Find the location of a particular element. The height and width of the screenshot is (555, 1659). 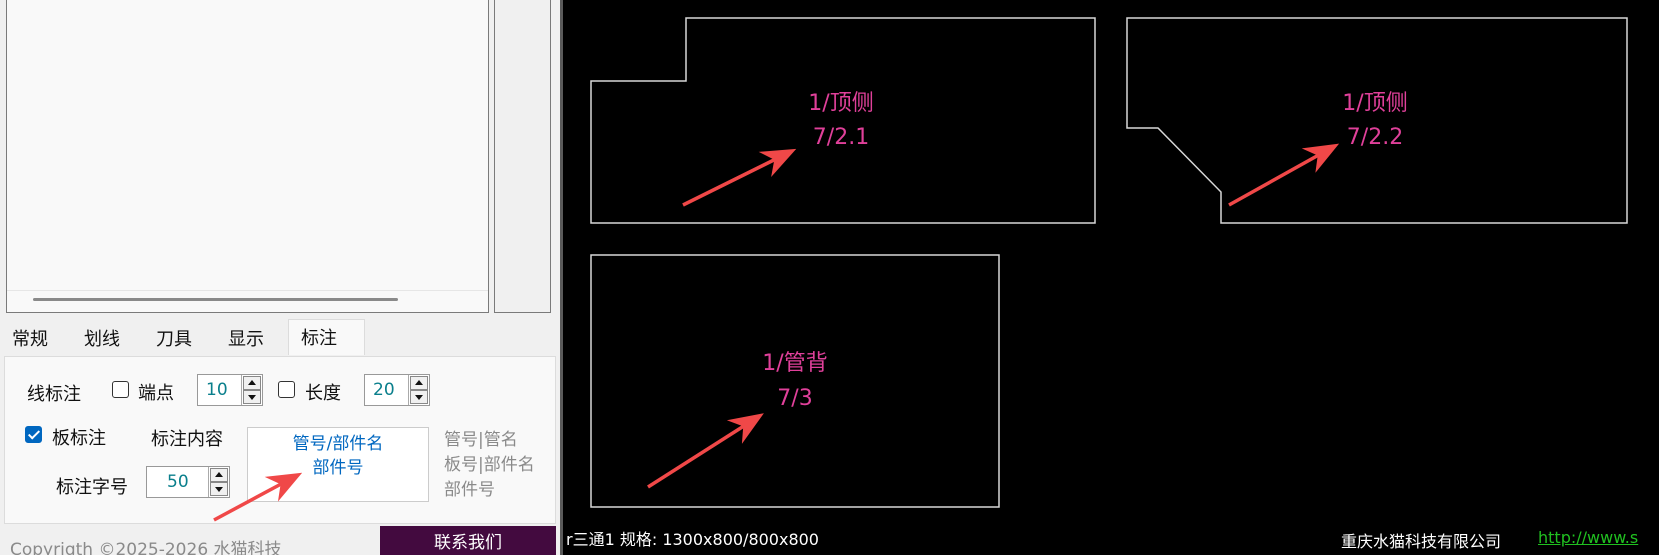

length-spinner: 20 is located at coordinates (397, 390).